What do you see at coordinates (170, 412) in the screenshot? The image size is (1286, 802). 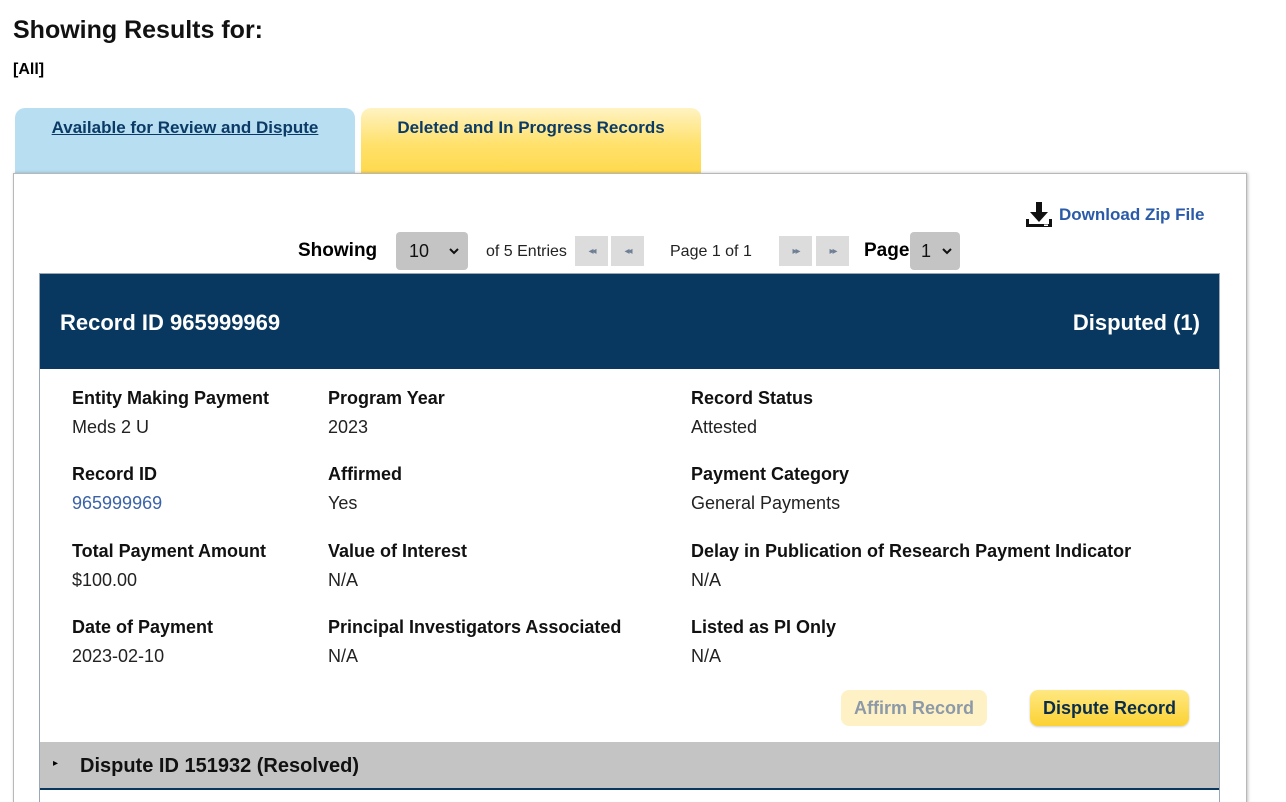 I see `field-entity: Entity Making Payment Meds 2 U` at bounding box center [170, 412].